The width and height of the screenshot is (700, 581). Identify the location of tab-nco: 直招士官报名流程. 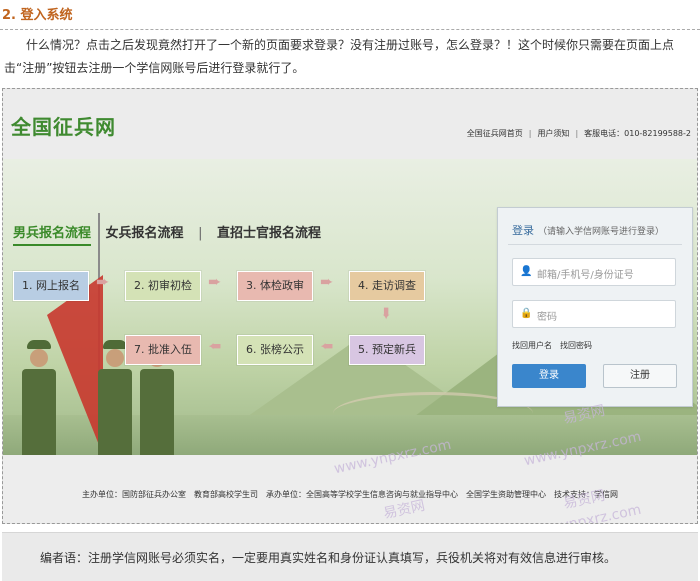
(269, 233).